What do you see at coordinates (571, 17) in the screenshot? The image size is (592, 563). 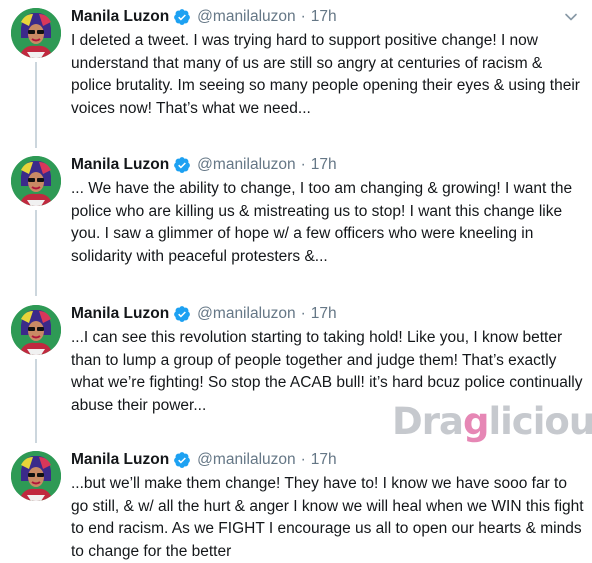 I see `chevron-down-icon` at bounding box center [571, 17].